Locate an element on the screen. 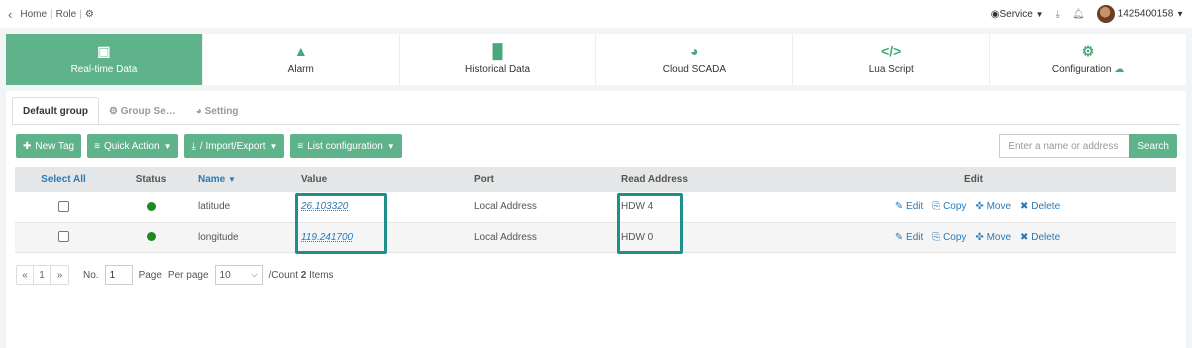 The image size is (1192, 348). tab-alarm: ▲ Alarm is located at coordinates (301, 59).